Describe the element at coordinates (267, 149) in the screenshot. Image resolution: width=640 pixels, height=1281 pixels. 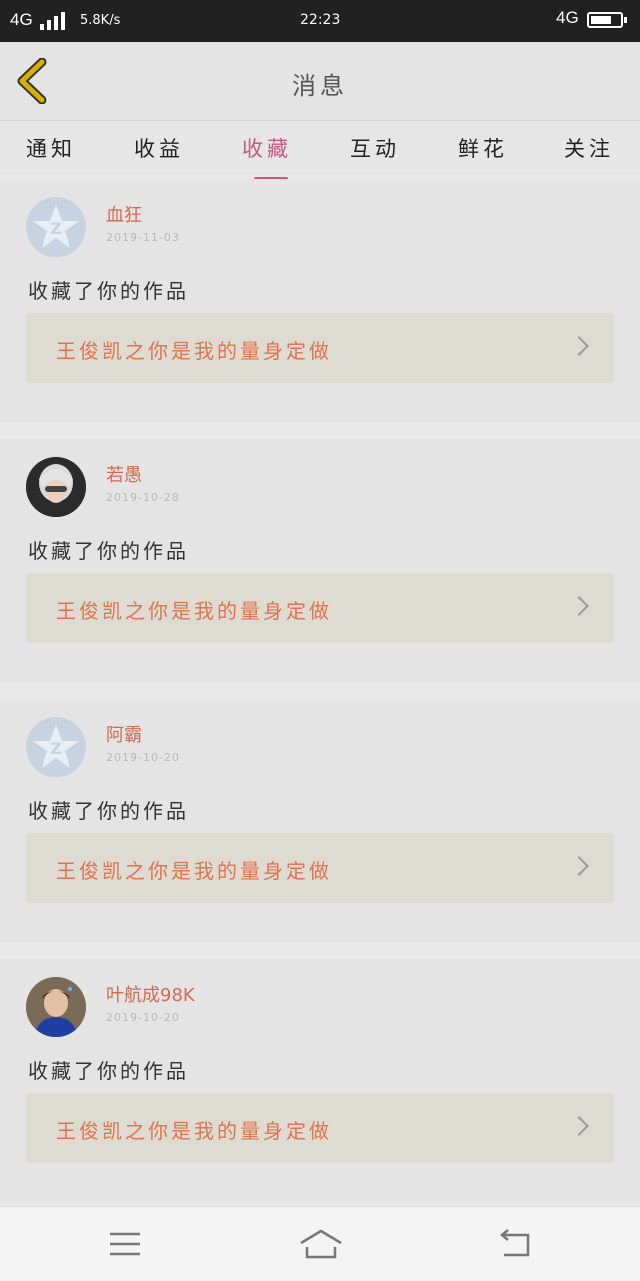
I see `tab-label: 收藏` at that location.